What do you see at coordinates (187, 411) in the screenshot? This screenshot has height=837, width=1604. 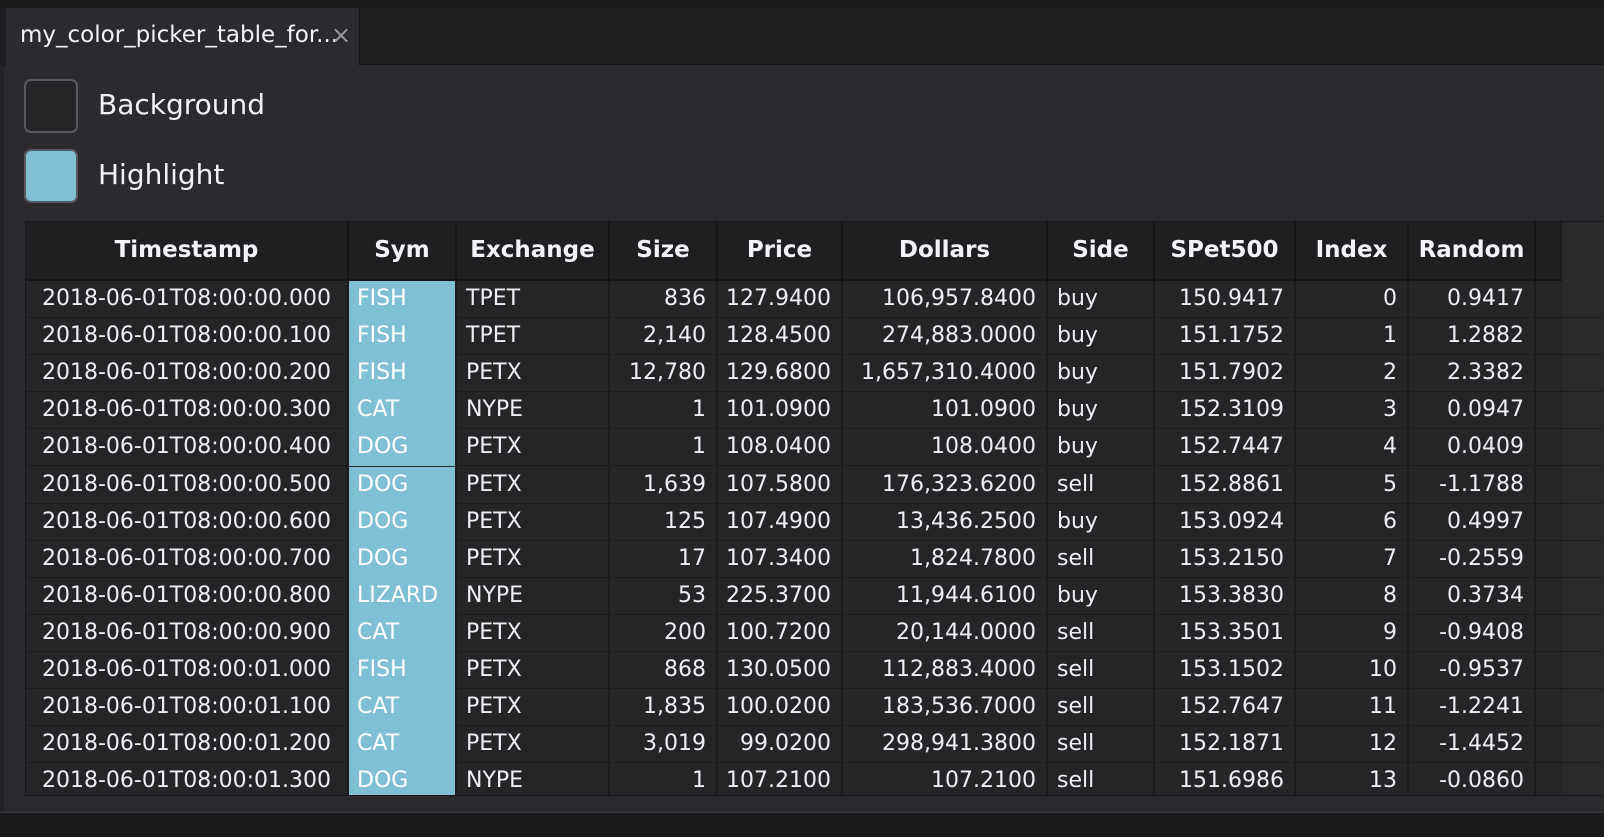 I see `cell-timestamp: 2018-06-01T08:00:00.300` at bounding box center [187, 411].